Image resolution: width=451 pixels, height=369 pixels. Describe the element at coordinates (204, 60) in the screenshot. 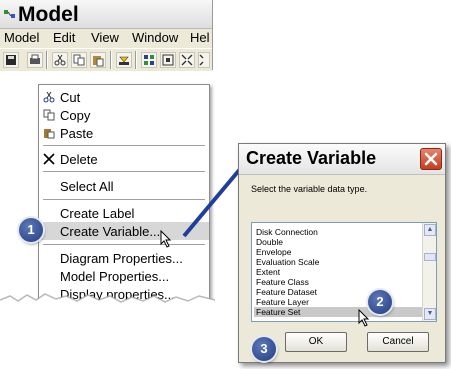

I see `zoom-out-icon` at that location.